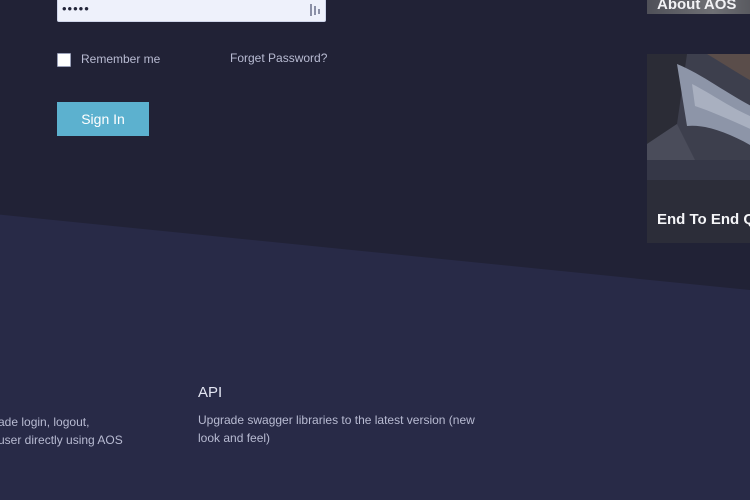 This screenshot has width=750, height=500. I want to click on remember-me-row: Remember me, so click(108, 59).